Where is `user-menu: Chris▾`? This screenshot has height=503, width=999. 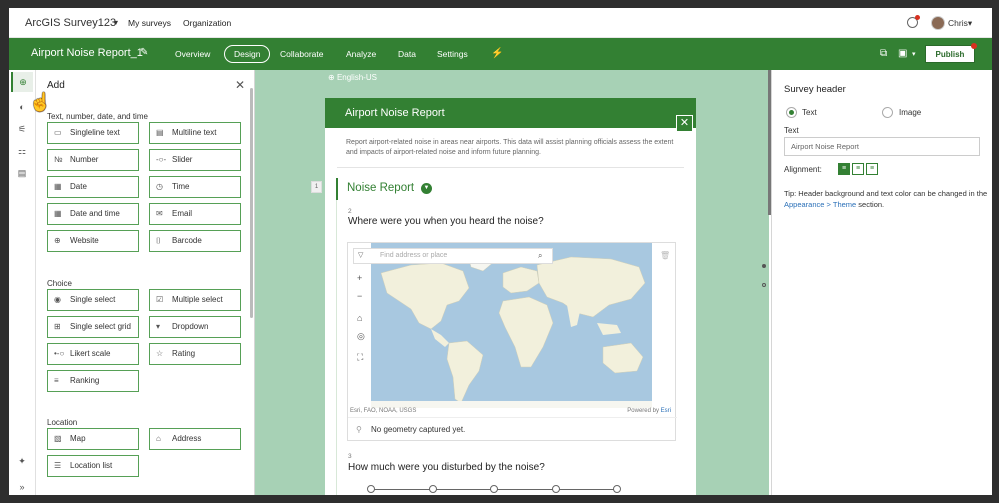
user-menu: Chris▾ is located at coordinates (960, 23).